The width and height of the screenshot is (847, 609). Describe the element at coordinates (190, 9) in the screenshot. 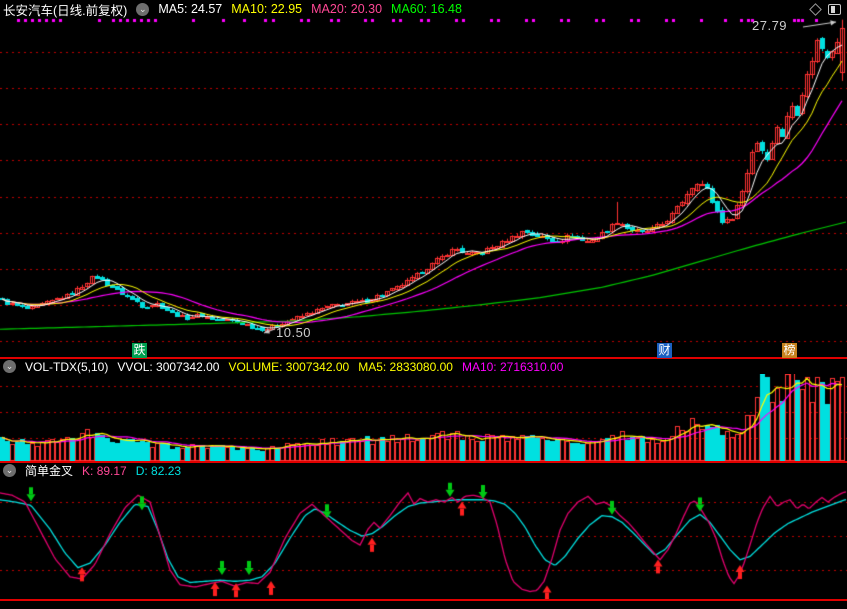

I see `ma5-label: MA5: 24.57` at that location.